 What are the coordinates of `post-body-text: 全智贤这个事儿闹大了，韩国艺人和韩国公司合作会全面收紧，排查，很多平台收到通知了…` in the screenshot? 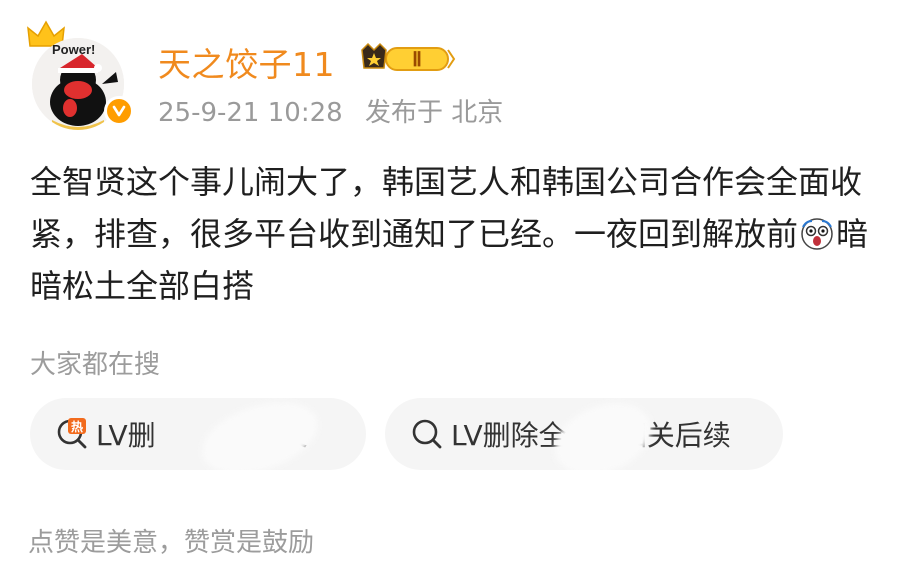 It's located at (446, 208).